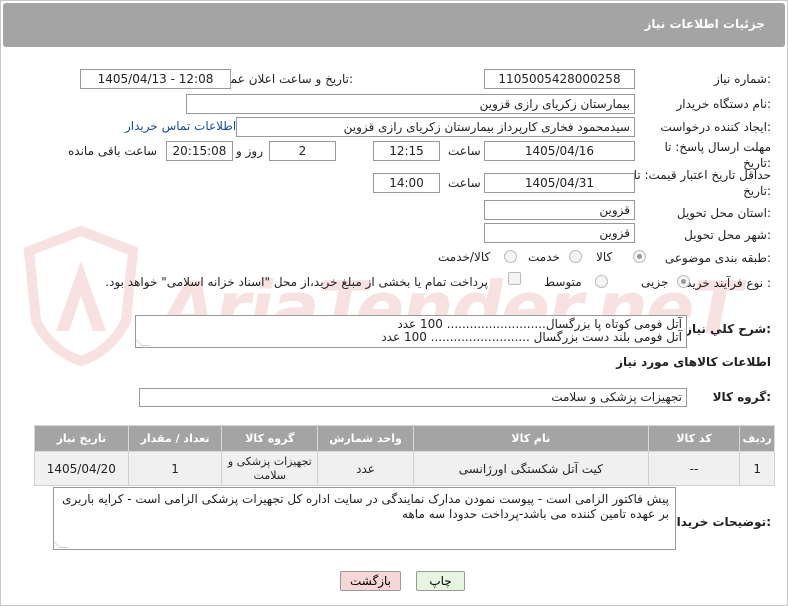 This screenshot has width=788, height=606. What do you see at coordinates (575, 256) in the screenshot?
I see `category-radio-service` at bounding box center [575, 256].